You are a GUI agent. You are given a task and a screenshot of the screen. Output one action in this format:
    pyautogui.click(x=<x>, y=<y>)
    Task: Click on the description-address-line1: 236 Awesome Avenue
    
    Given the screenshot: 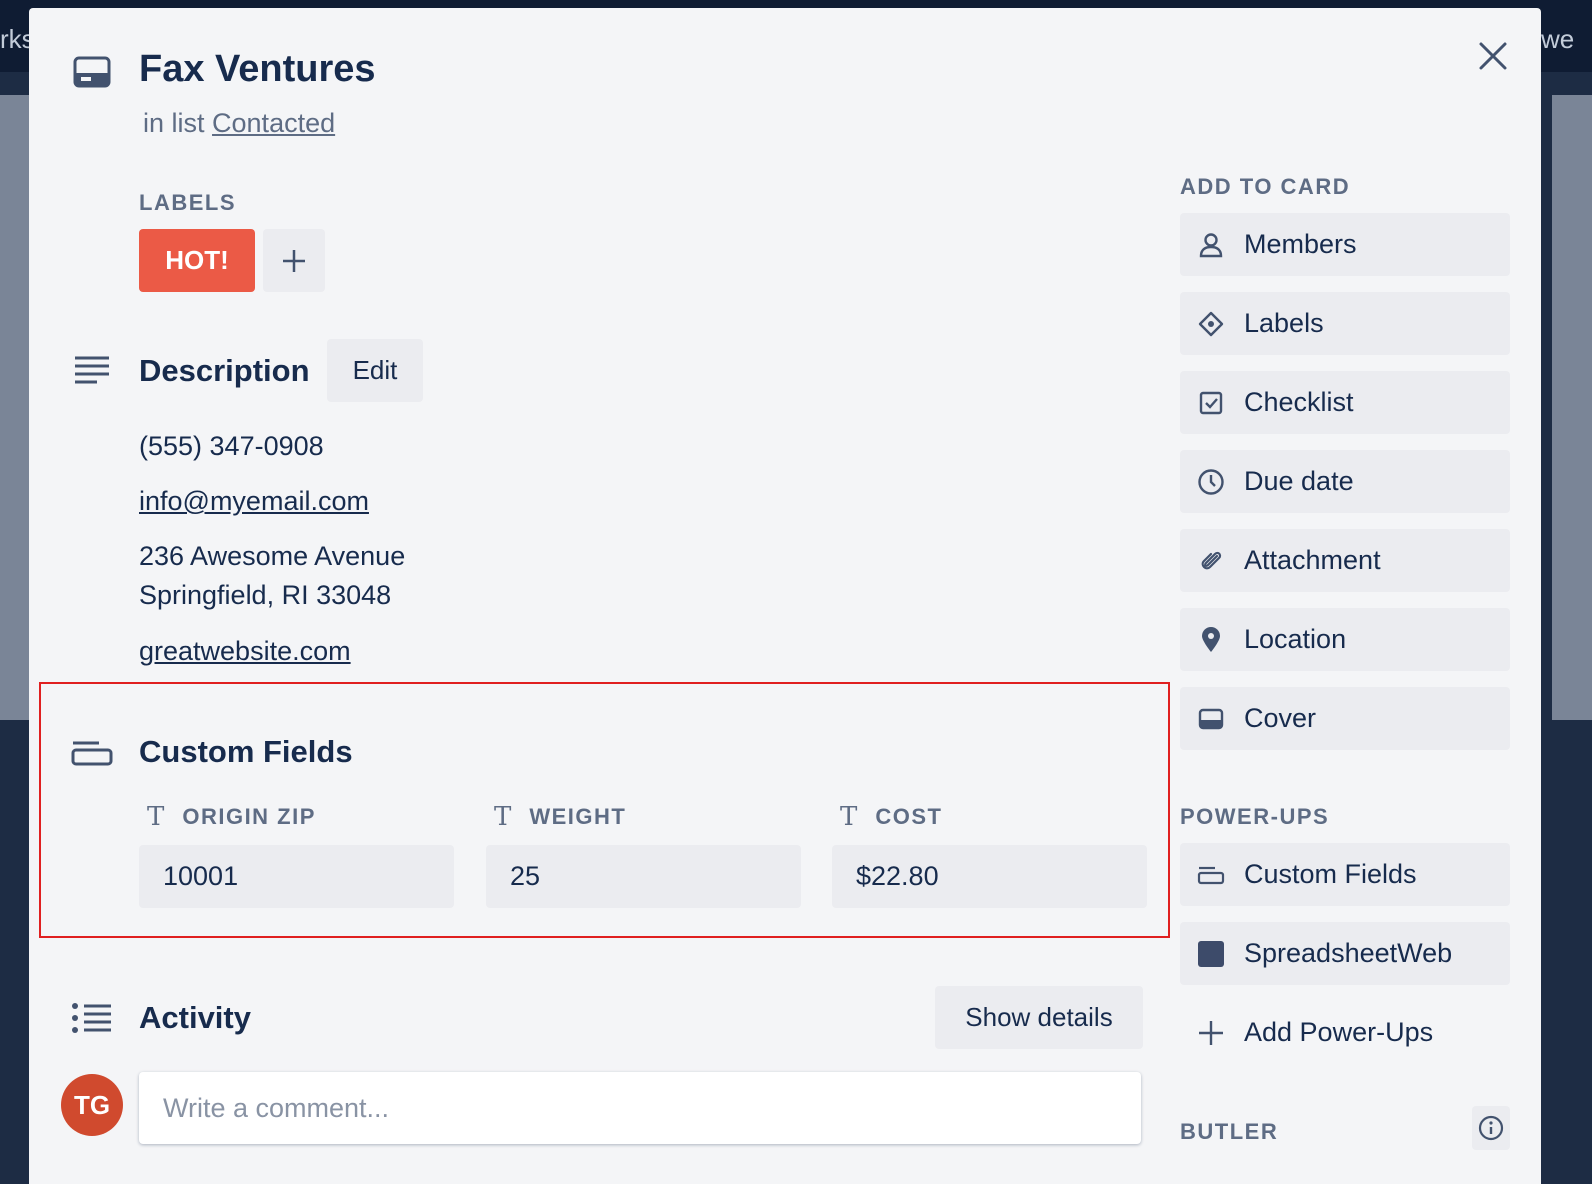 What is the action you would take?
    pyautogui.click(x=272, y=556)
    